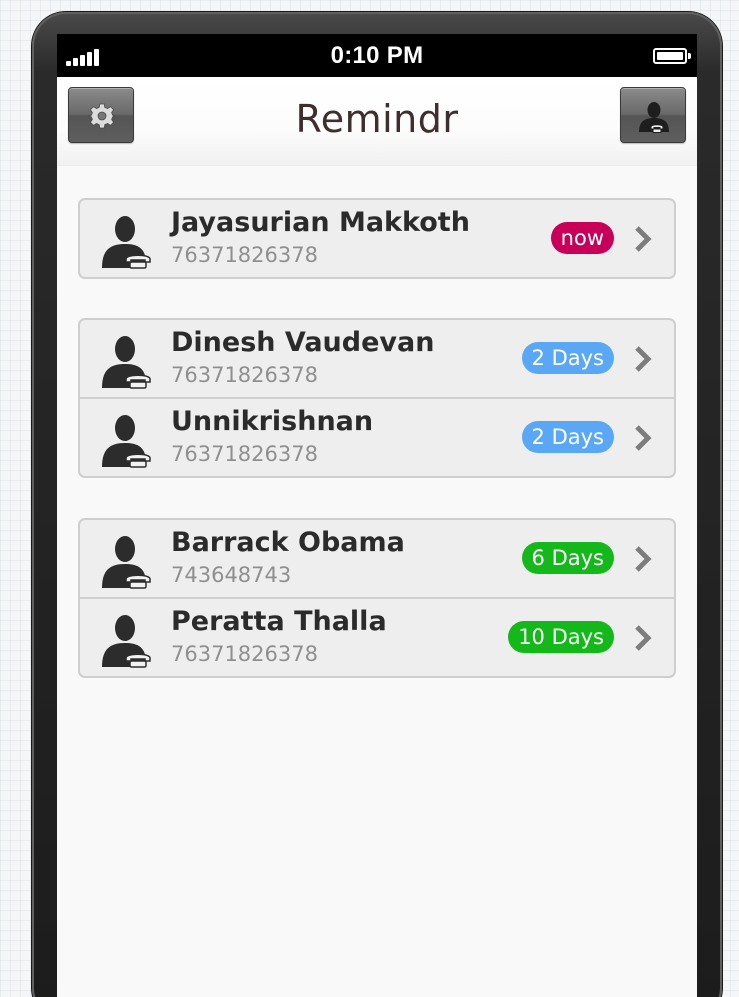  What do you see at coordinates (231, 575) in the screenshot?
I see `contact-phone: 743648743` at bounding box center [231, 575].